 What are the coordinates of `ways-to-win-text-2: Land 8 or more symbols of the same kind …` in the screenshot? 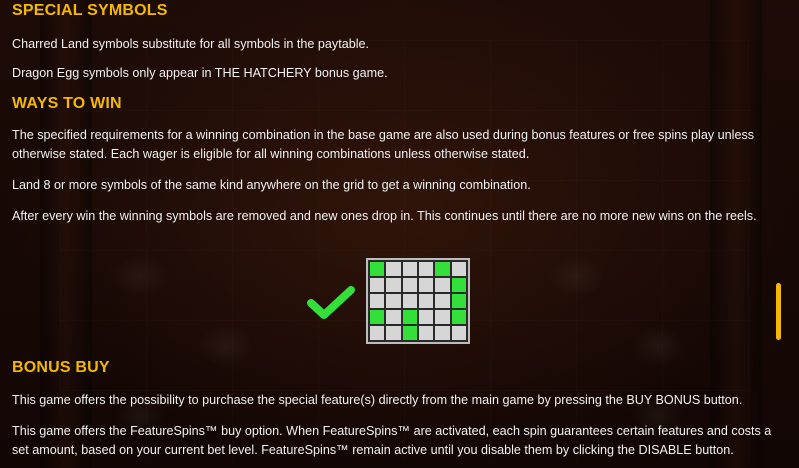 It's located at (271, 185).